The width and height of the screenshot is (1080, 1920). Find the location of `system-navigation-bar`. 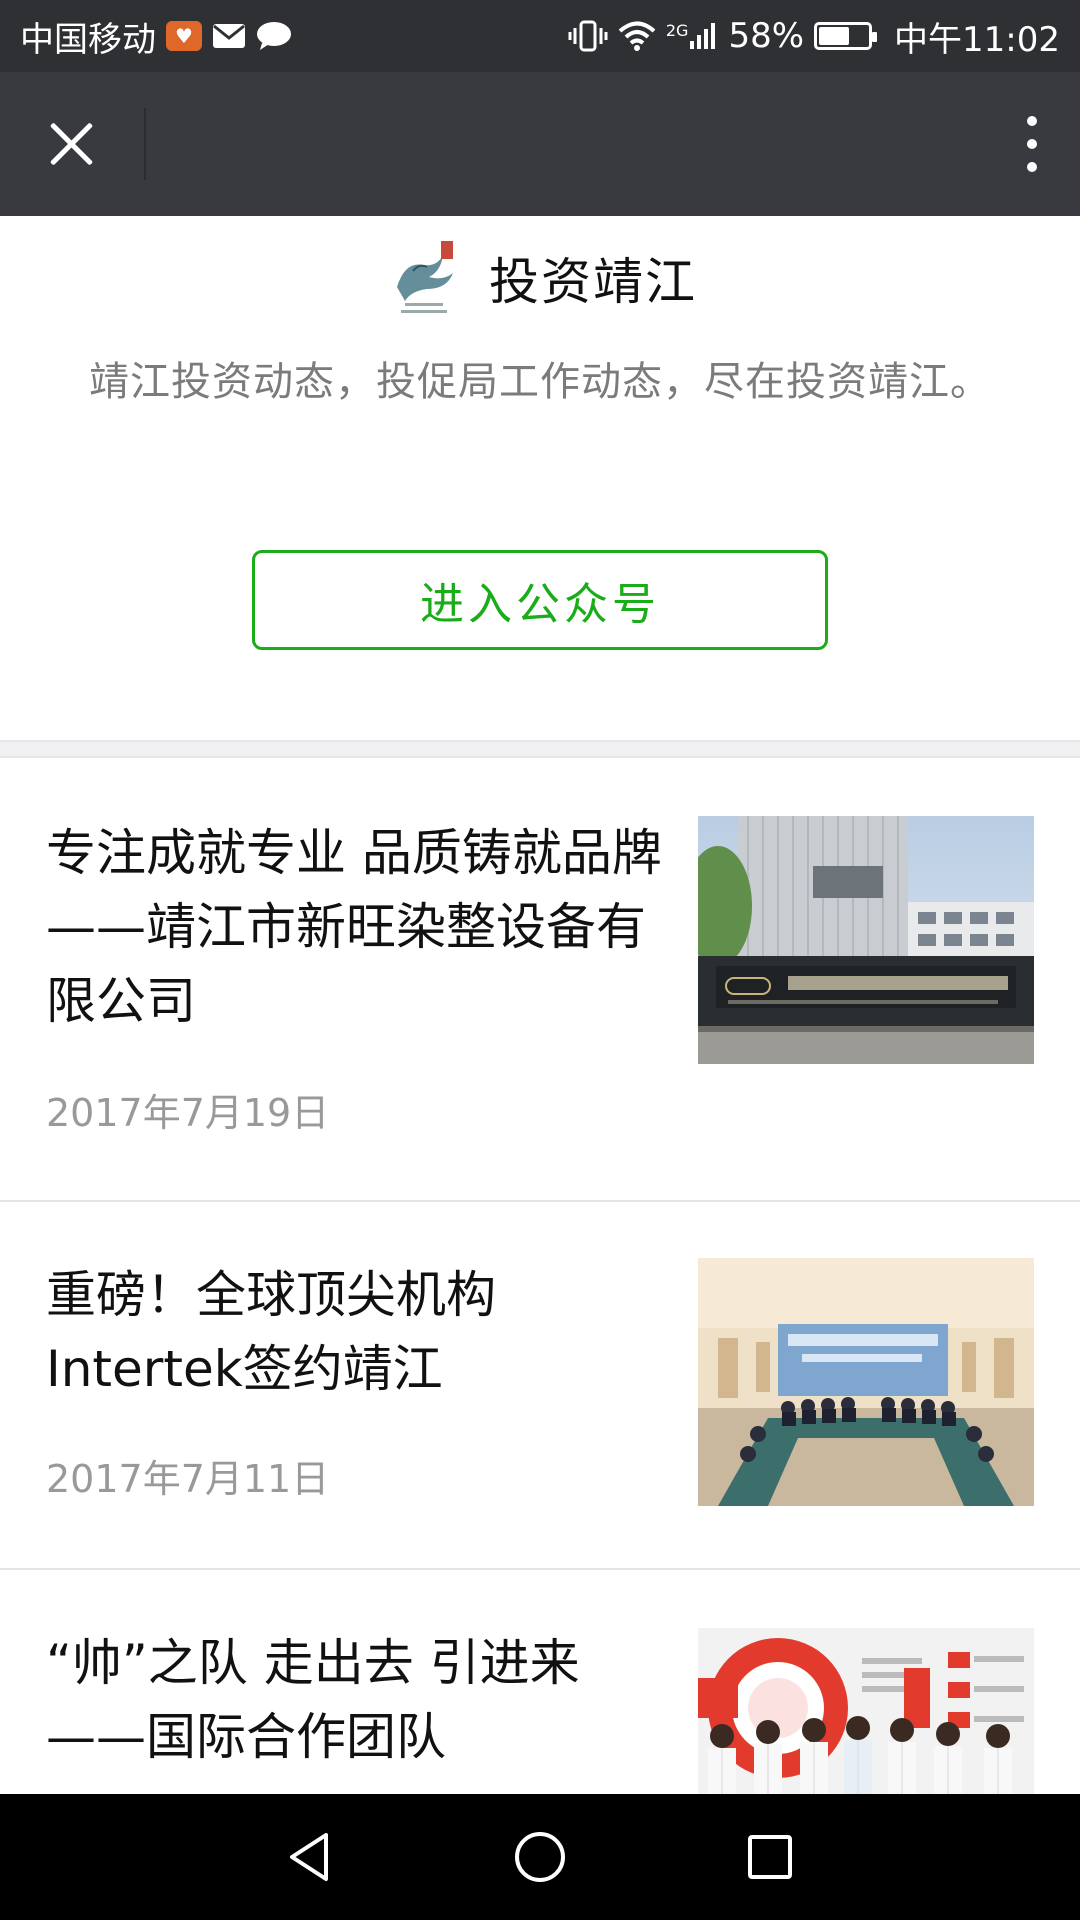

system-navigation-bar is located at coordinates (540, 1857).